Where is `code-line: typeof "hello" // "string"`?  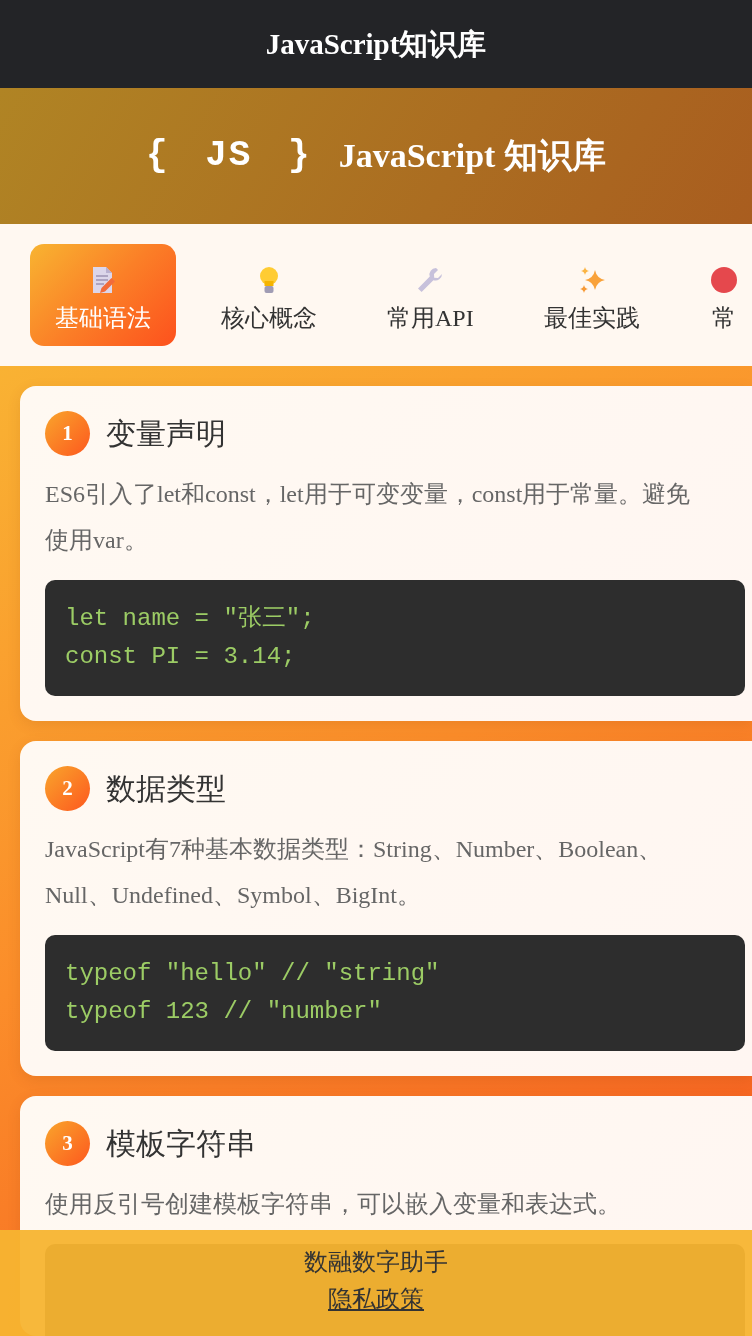
code-line: typeof "hello" // "string" is located at coordinates (252, 974).